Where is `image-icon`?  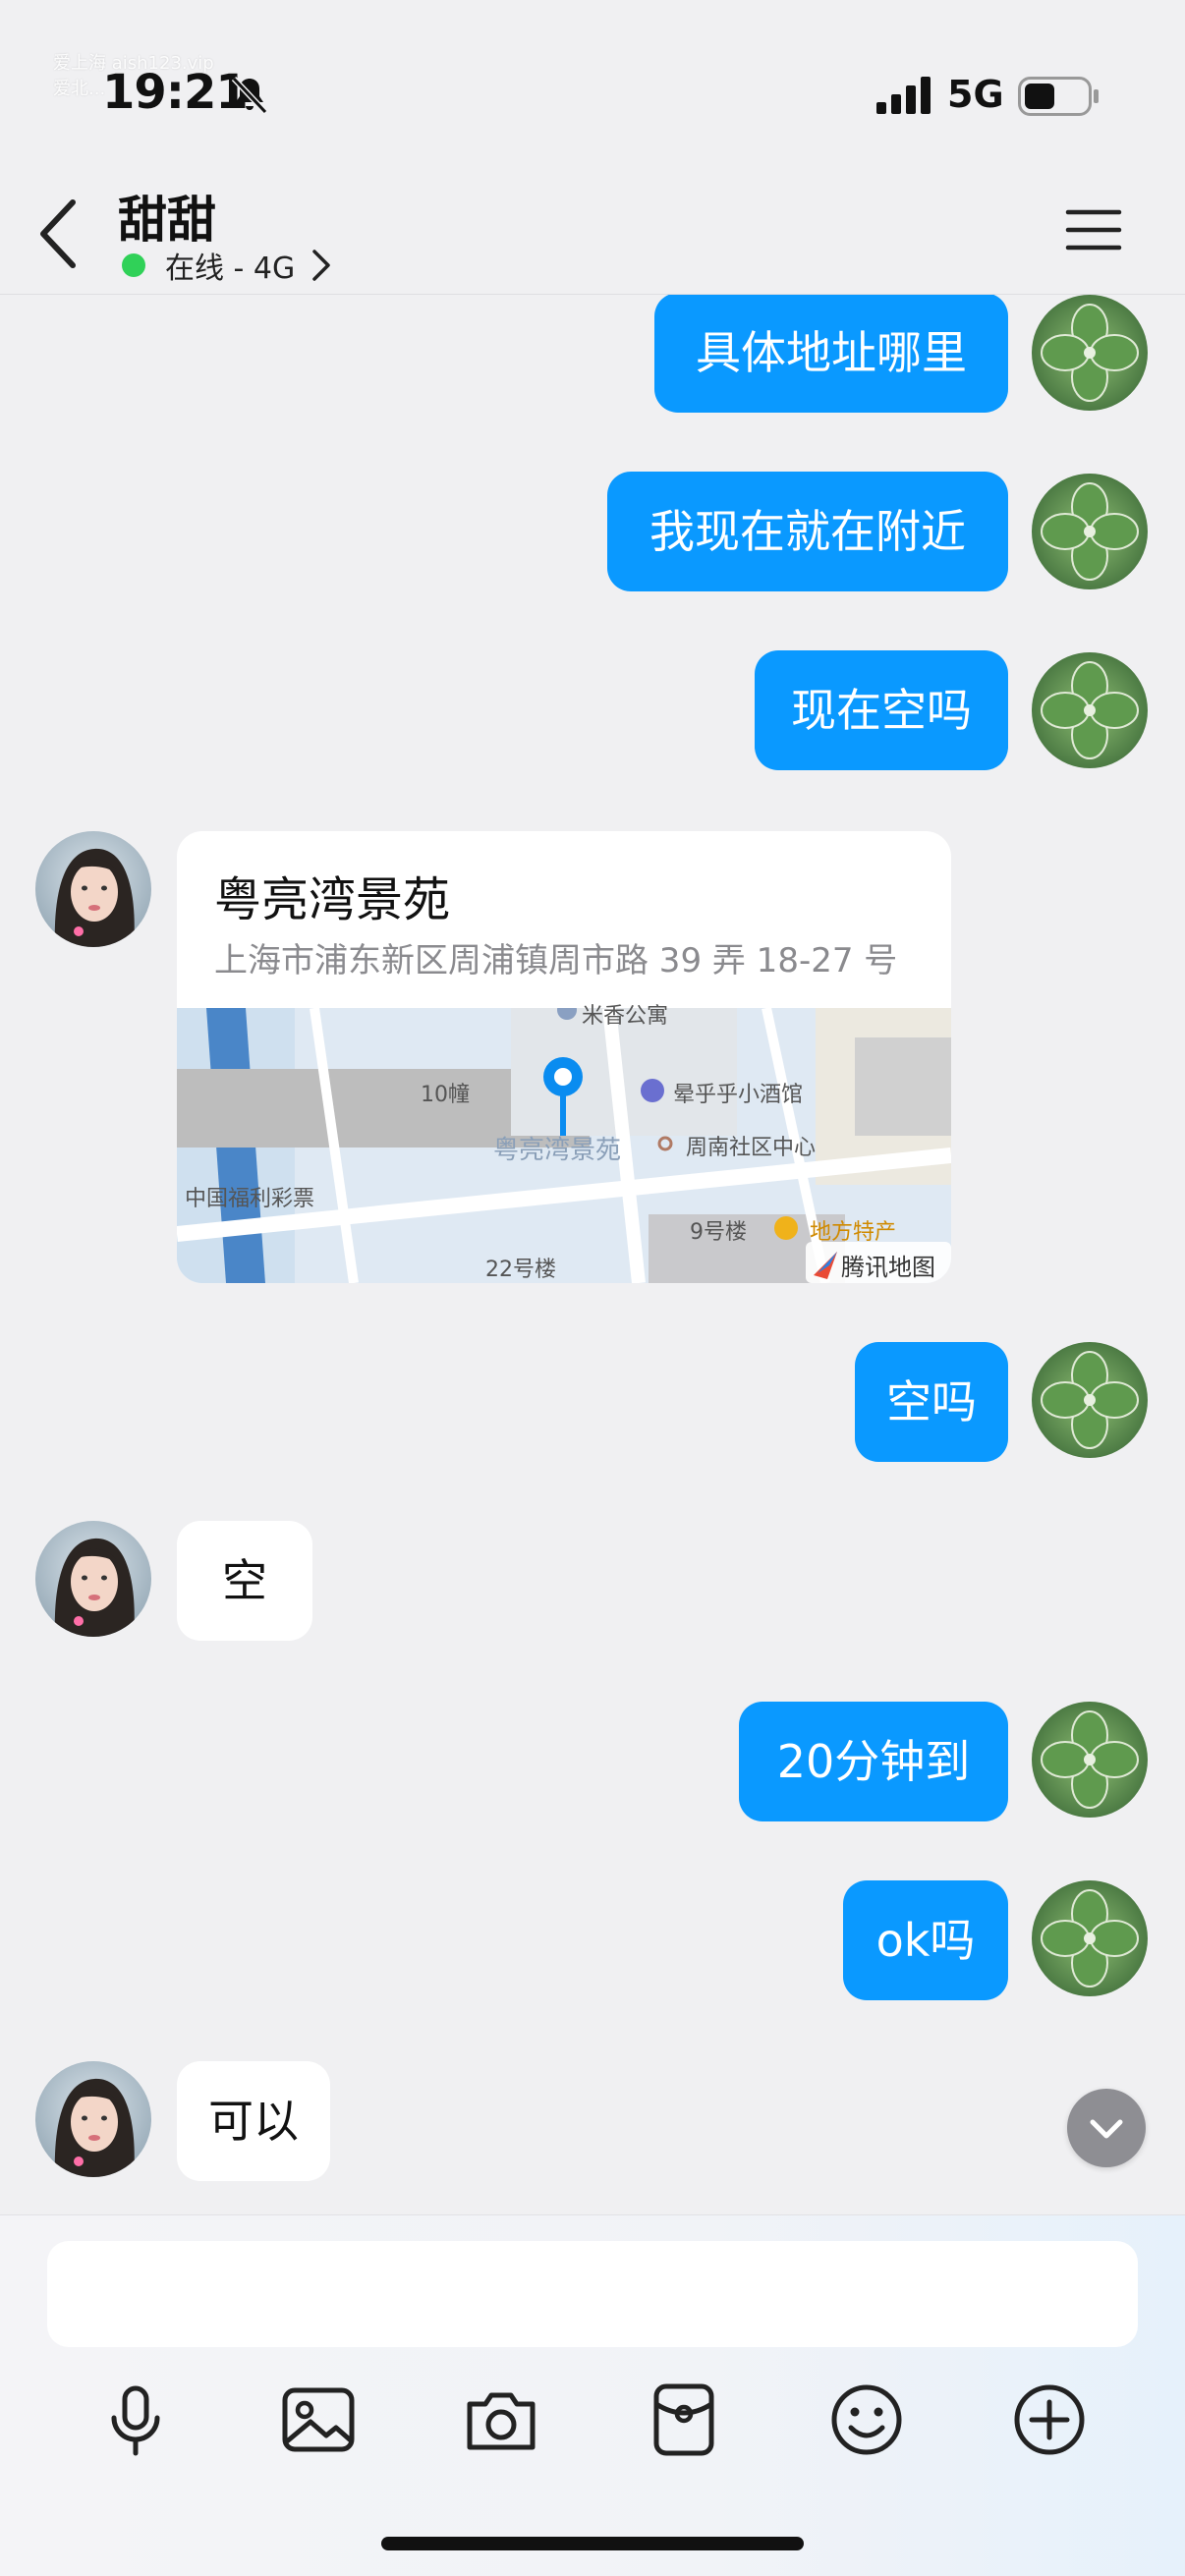 image-icon is located at coordinates (319, 2420).